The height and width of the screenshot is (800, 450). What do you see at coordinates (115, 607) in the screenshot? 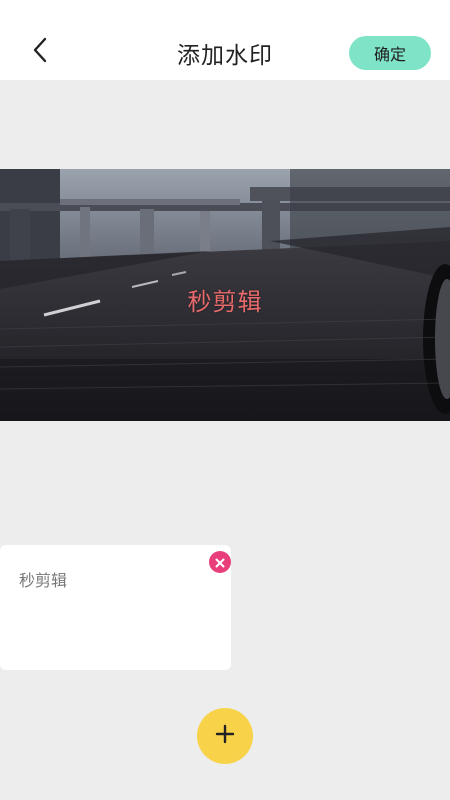
I see `watermark-list-item: 秒剪辑` at bounding box center [115, 607].